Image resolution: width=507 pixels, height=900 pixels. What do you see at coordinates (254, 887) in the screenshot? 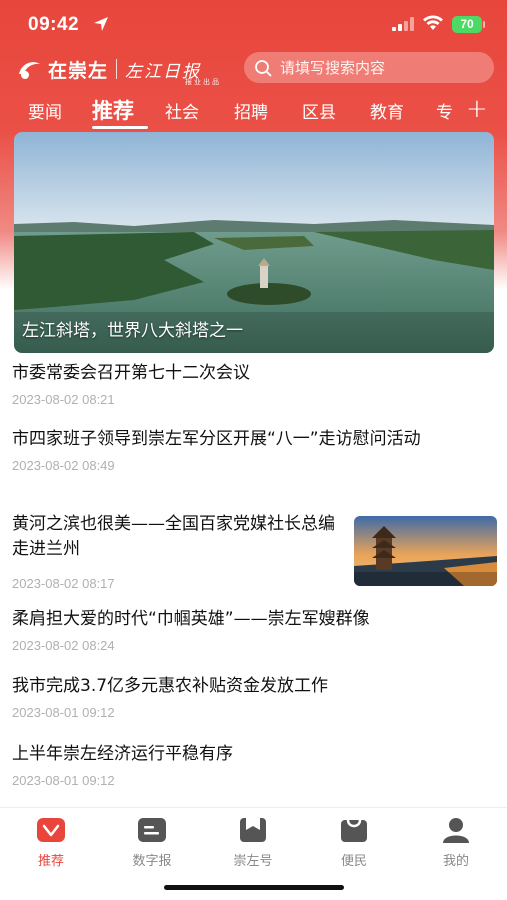
I see `home-indicator` at bounding box center [254, 887].